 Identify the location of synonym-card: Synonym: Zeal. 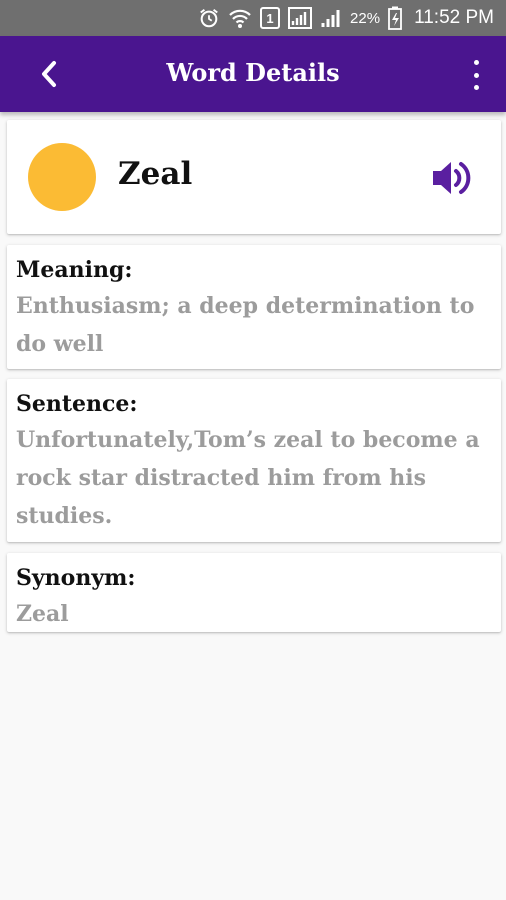
(254, 592).